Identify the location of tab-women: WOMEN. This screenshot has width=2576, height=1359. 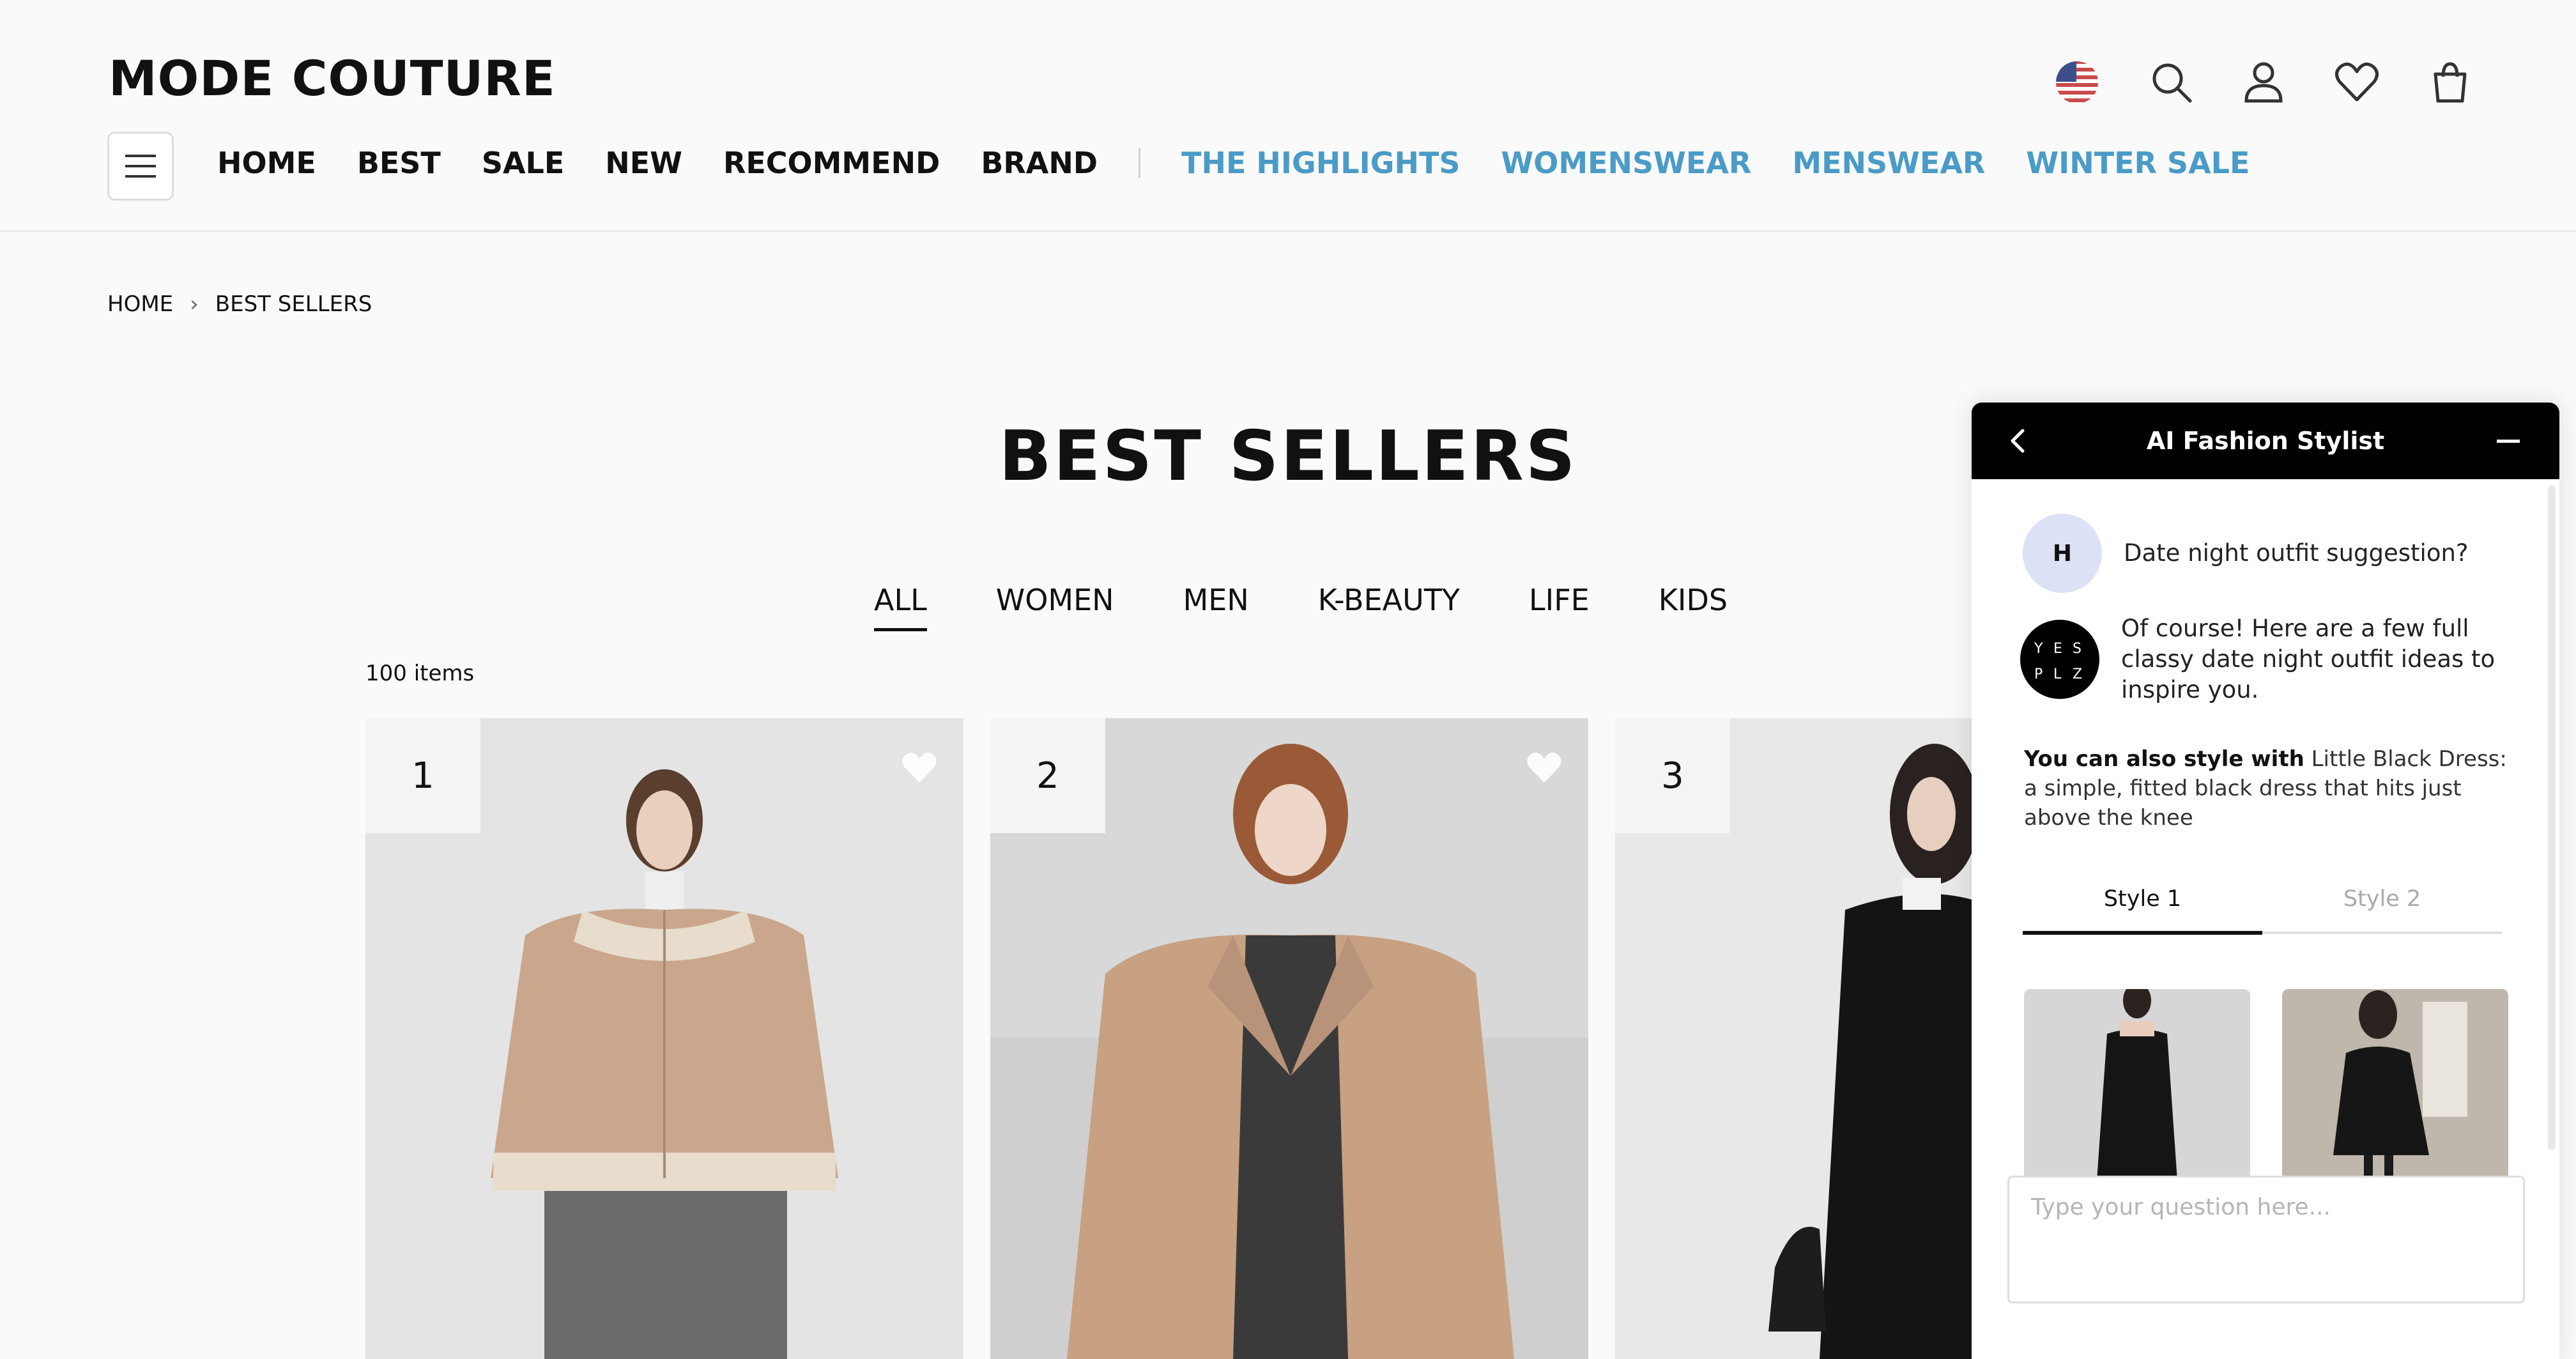
(1055, 600).